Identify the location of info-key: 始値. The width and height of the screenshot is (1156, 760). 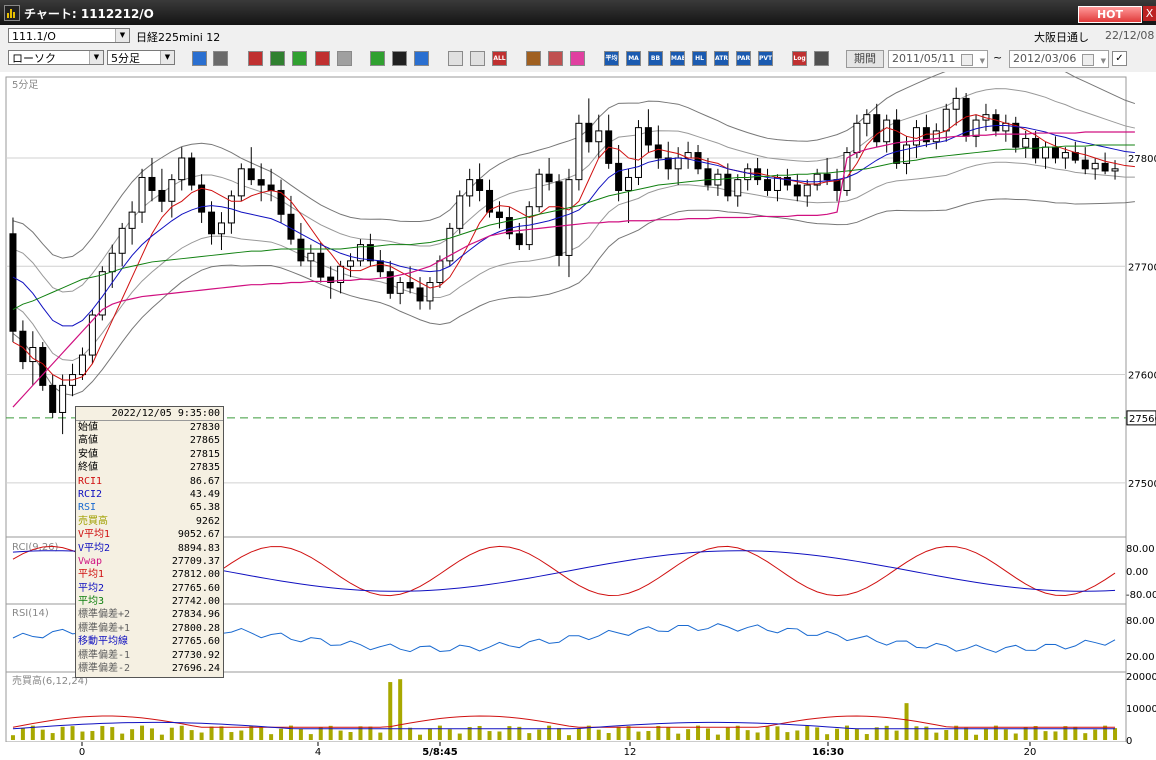
(88, 427).